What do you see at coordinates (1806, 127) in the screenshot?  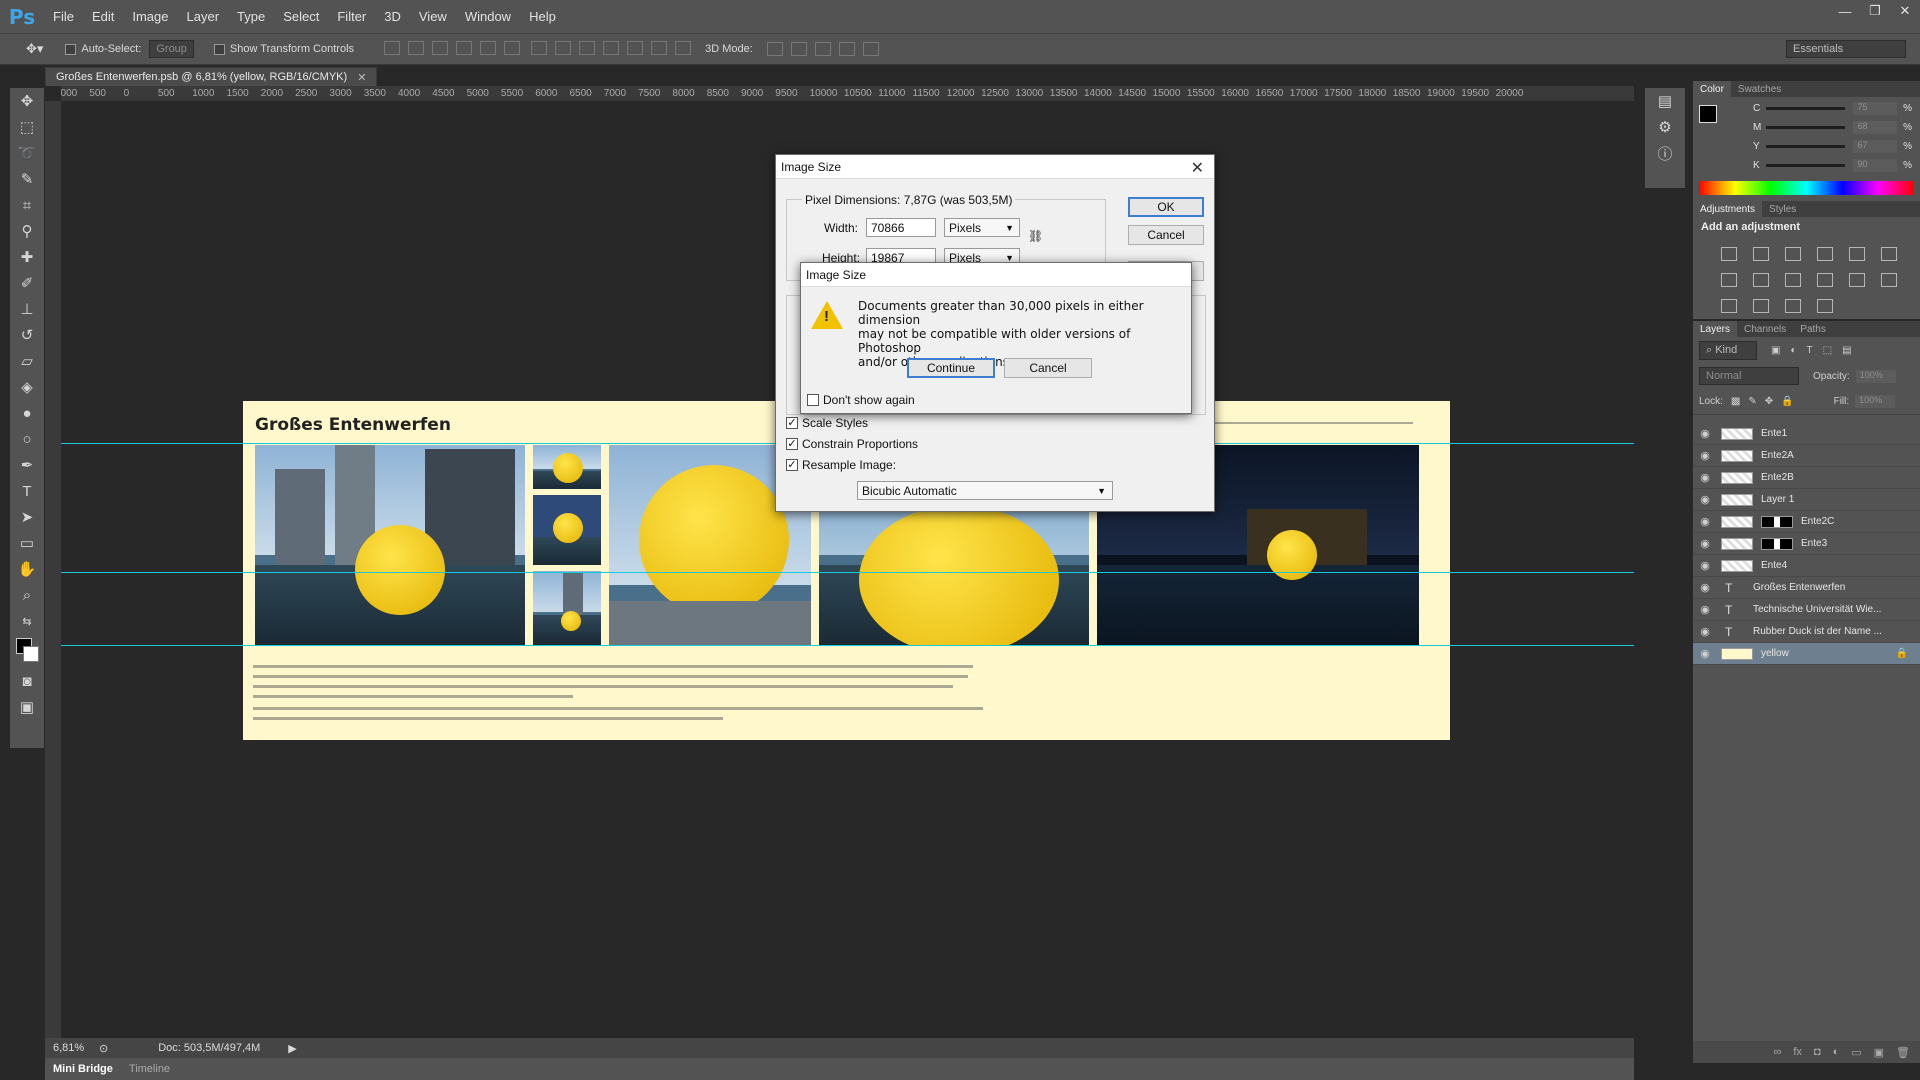 I see `magenta-slider: M 68%` at bounding box center [1806, 127].